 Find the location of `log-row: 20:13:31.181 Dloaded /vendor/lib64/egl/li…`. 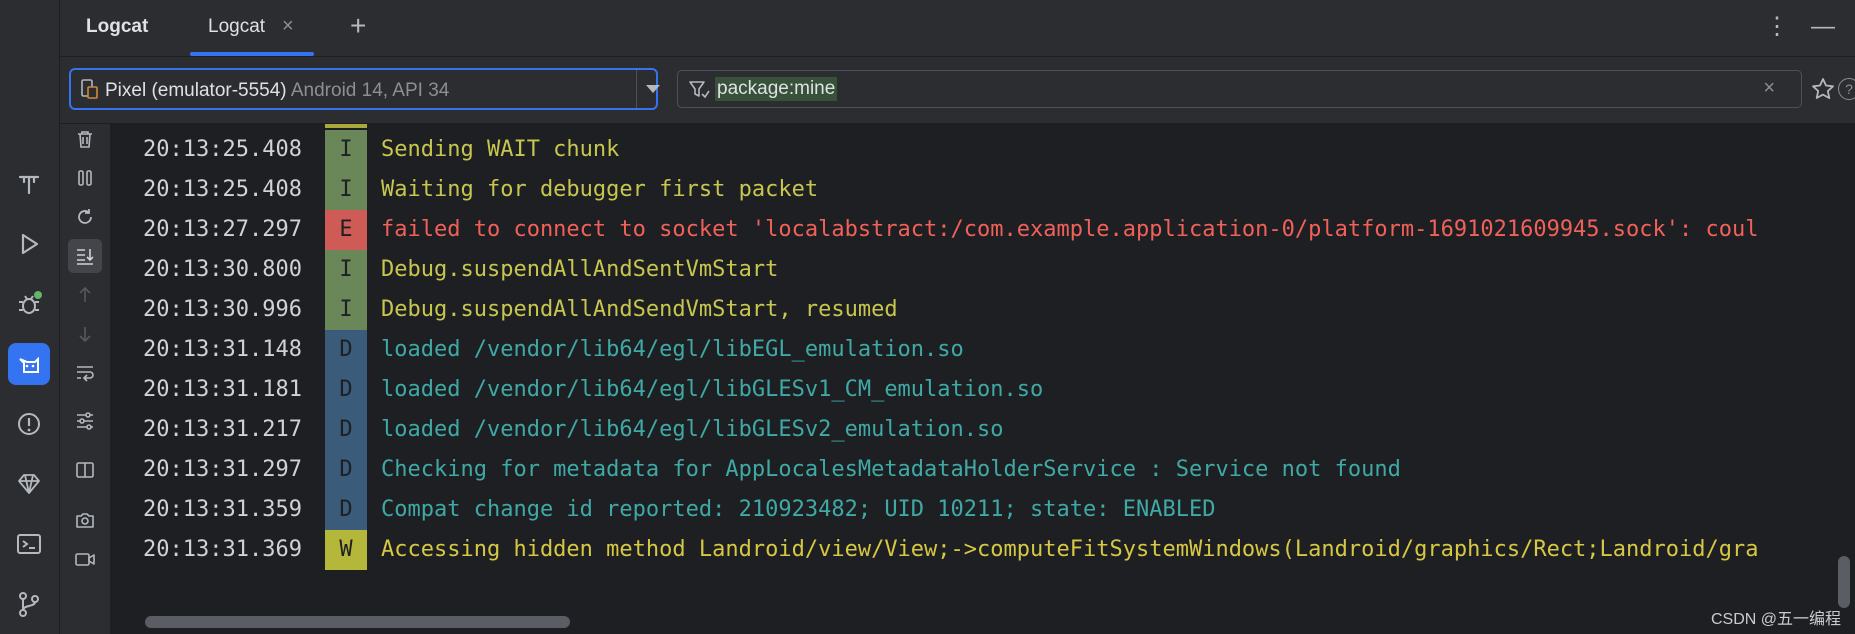

log-row: 20:13:31.181 Dloaded /vendor/lib64/egl/li… is located at coordinates (983, 390).